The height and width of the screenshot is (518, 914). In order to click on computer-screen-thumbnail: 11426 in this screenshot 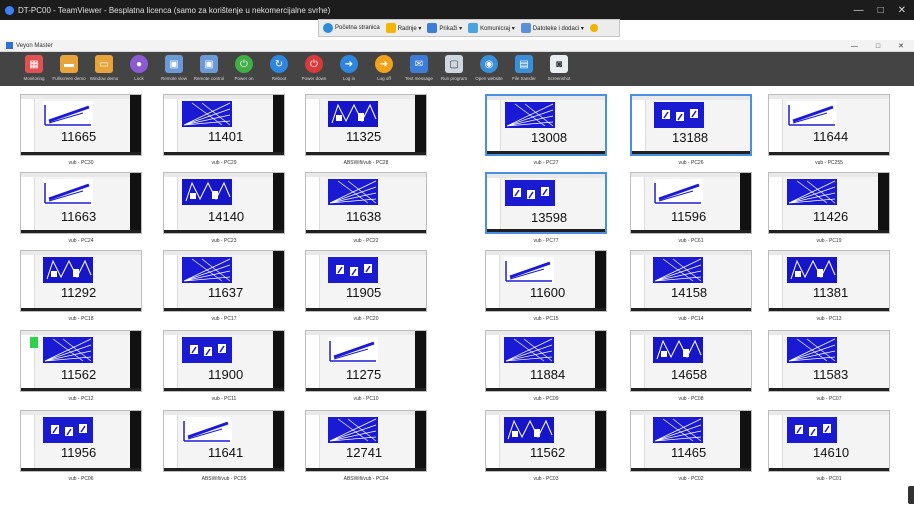, I will do `click(829, 203)`.